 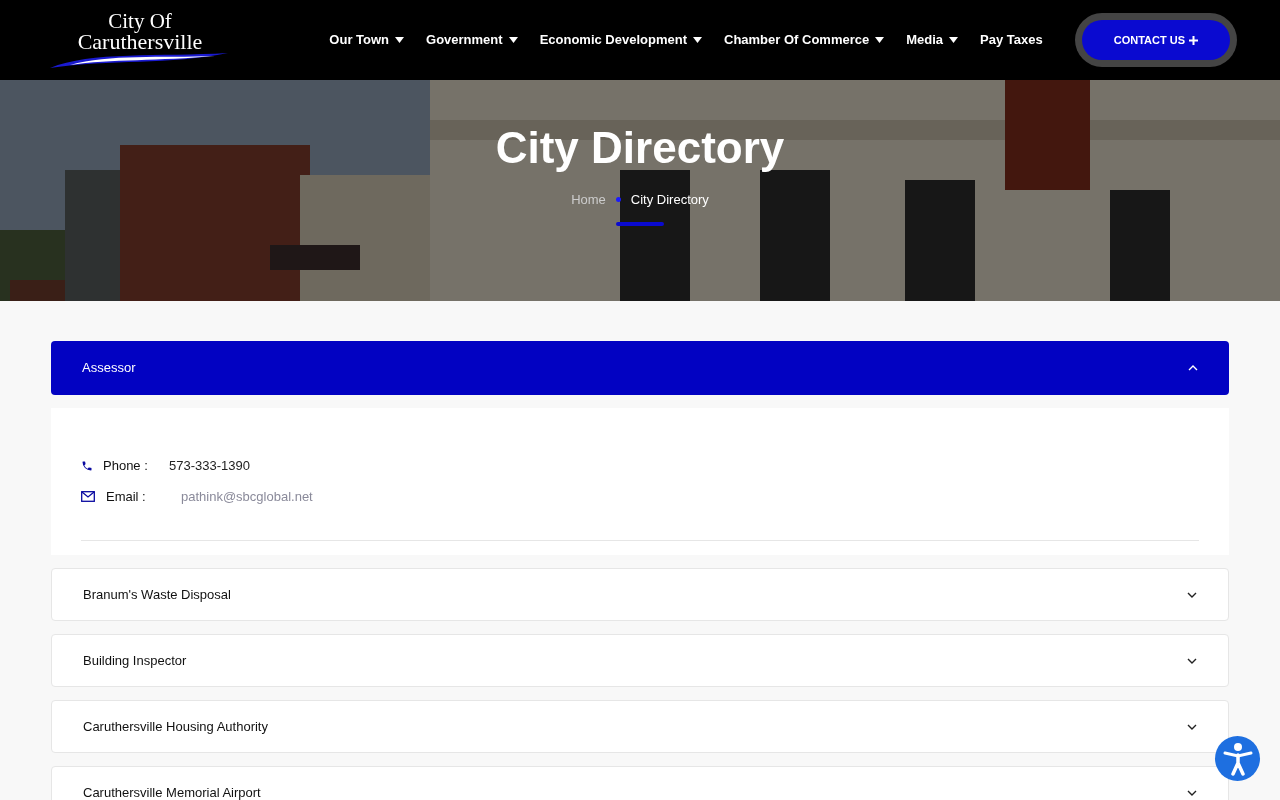 I want to click on breadcrumb-current: City Directory, so click(x=669, y=200).